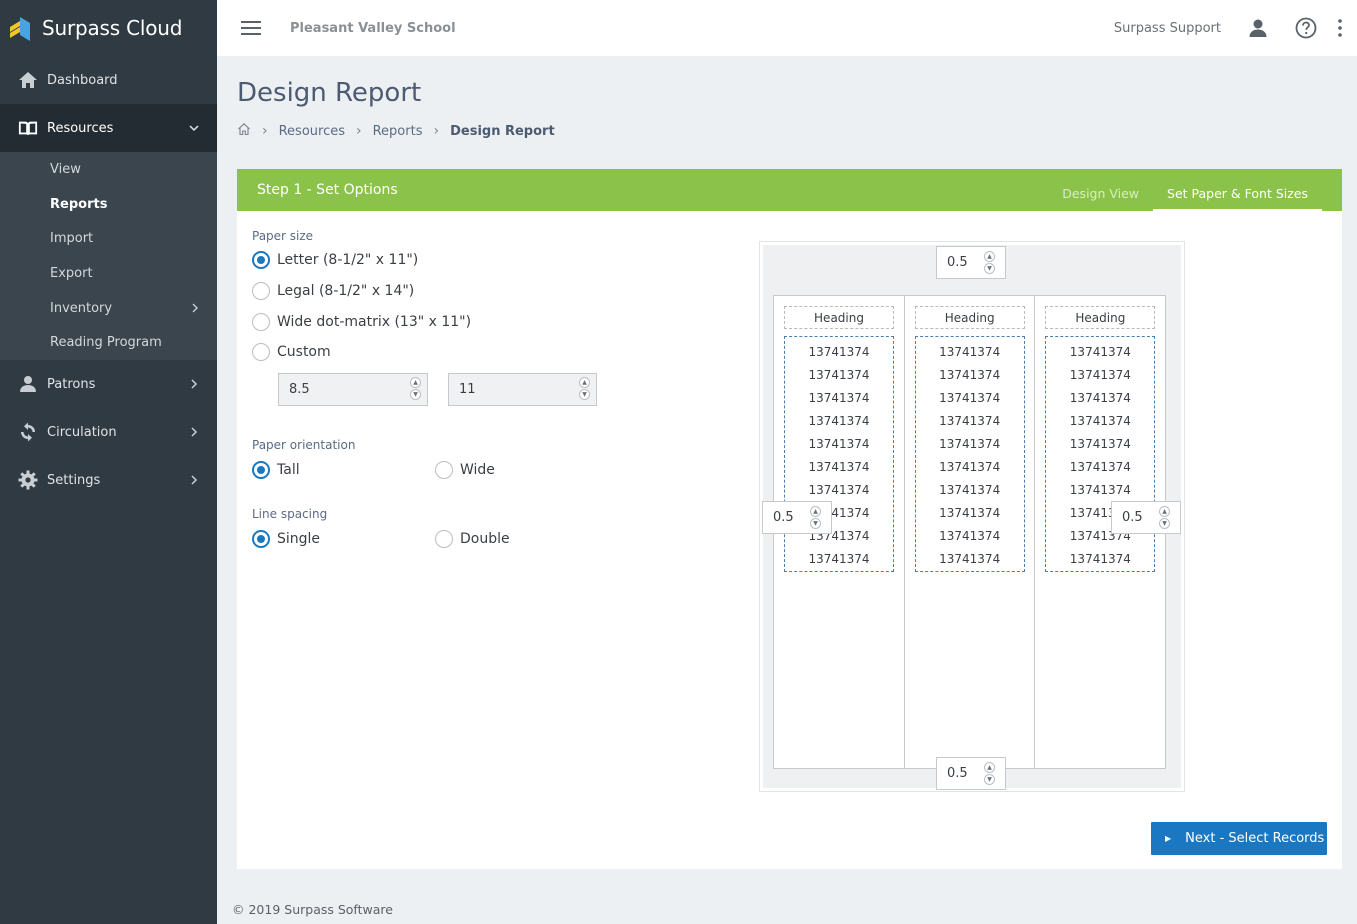 This screenshot has height=924, width=1357. I want to click on more-vertical-icon, so click(1340, 28).